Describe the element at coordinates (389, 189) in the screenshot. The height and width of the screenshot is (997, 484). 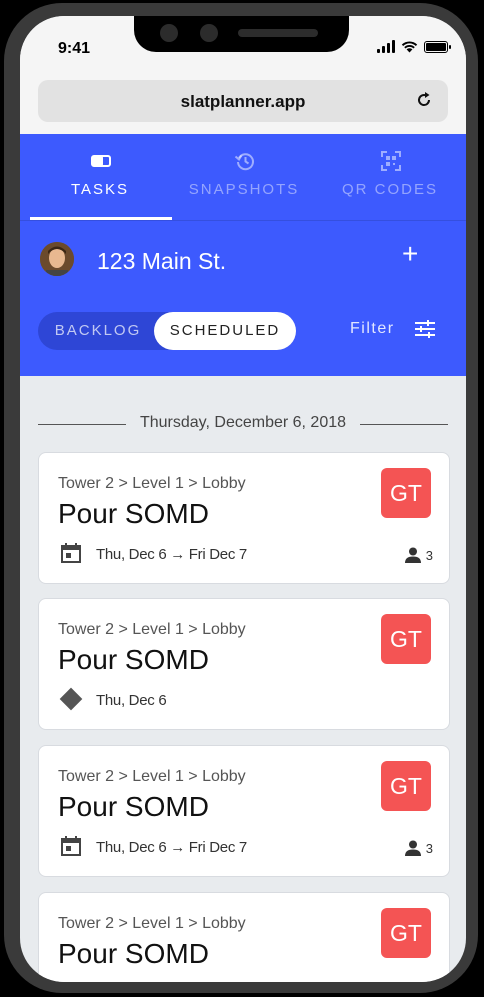
I see `tab-label: QR CODES` at that location.